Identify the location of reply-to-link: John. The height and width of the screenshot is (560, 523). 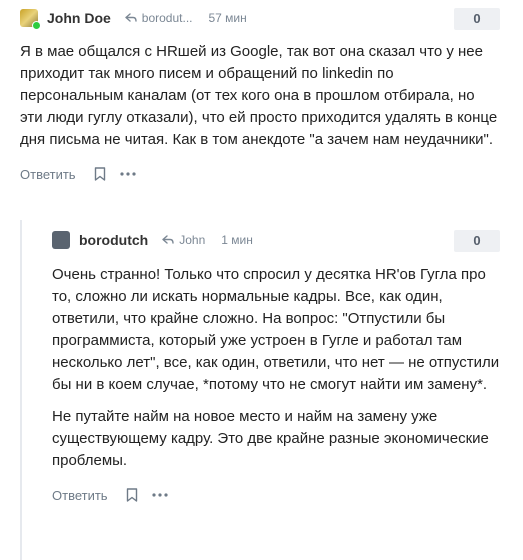
(183, 240).